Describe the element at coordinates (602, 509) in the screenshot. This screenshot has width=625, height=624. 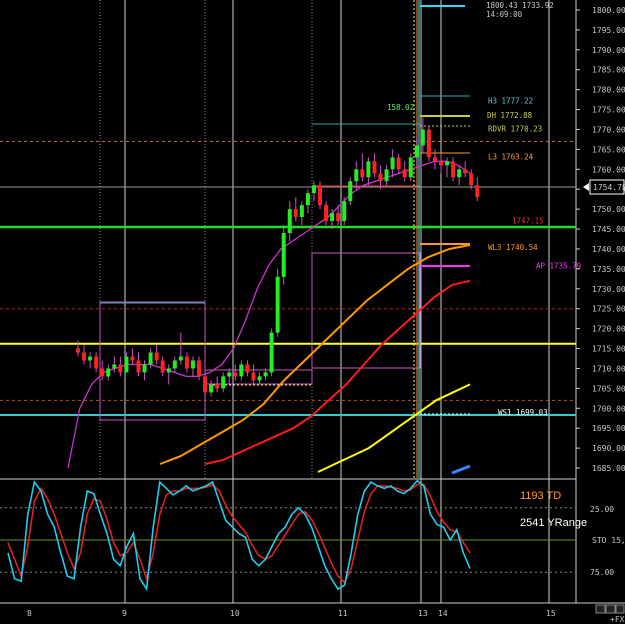
I see `osc-level-25: 25.00` at that location.